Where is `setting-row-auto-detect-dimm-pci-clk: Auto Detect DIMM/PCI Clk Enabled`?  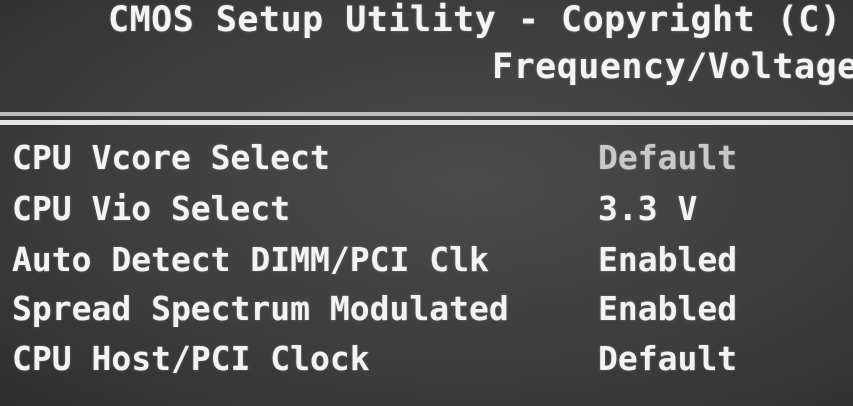 setting-row-auto-detect-dimm-pci-clk: Auto Detect DIMM/PCI Clk Enabled is located at coordinates (426, 264).